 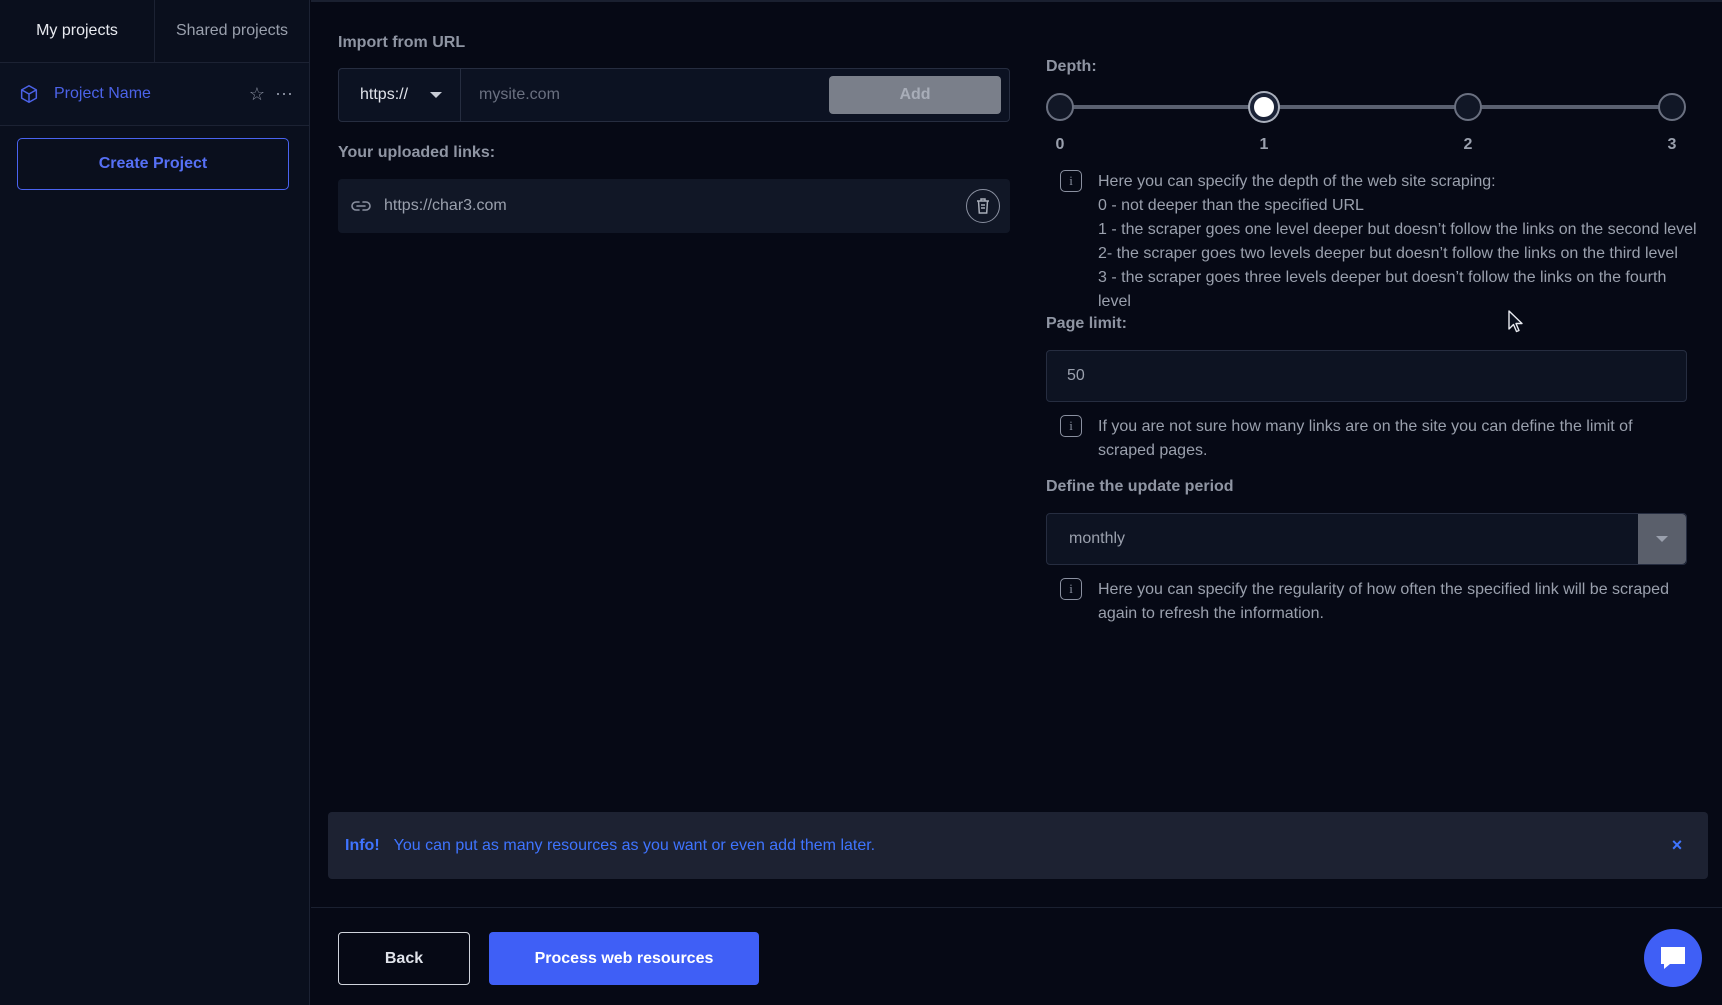 I want to click on alert-title: Info!, so click(x=362, y=845).